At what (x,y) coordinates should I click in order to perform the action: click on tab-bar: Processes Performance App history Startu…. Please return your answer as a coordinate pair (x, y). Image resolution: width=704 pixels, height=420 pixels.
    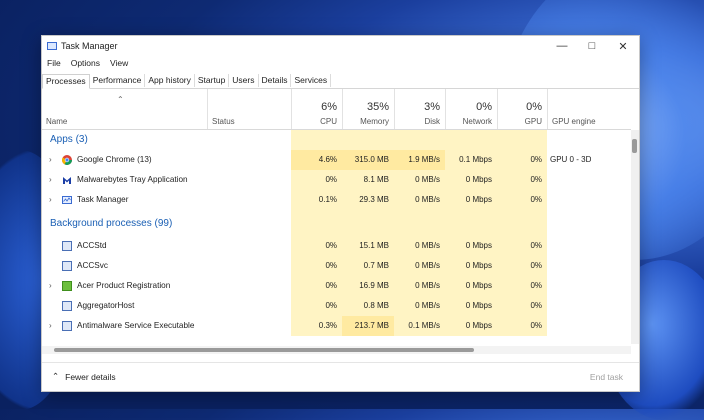
    Looking at the image, I should click on (340, 81).